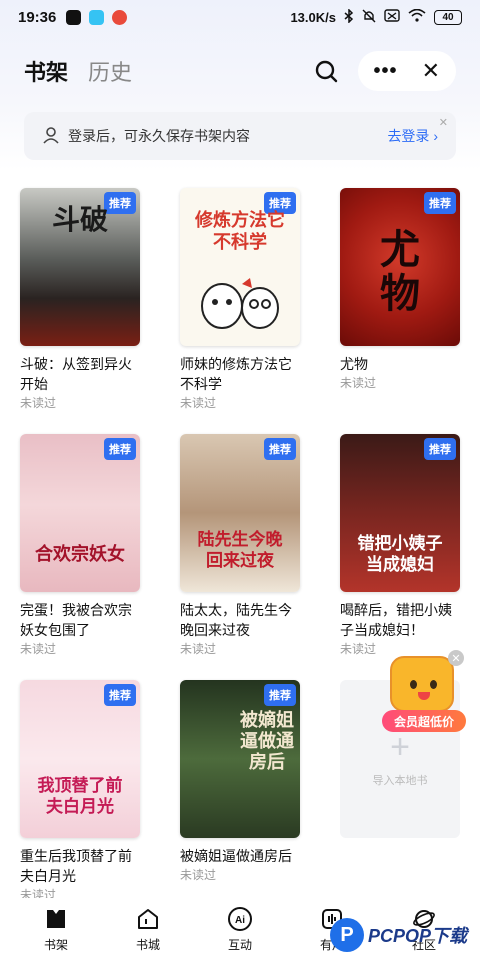  I want to click on book-card: 推荐 被嫡姐逼做通房后 被嫡姐逼做通房后 未读过, so click(240, 803).